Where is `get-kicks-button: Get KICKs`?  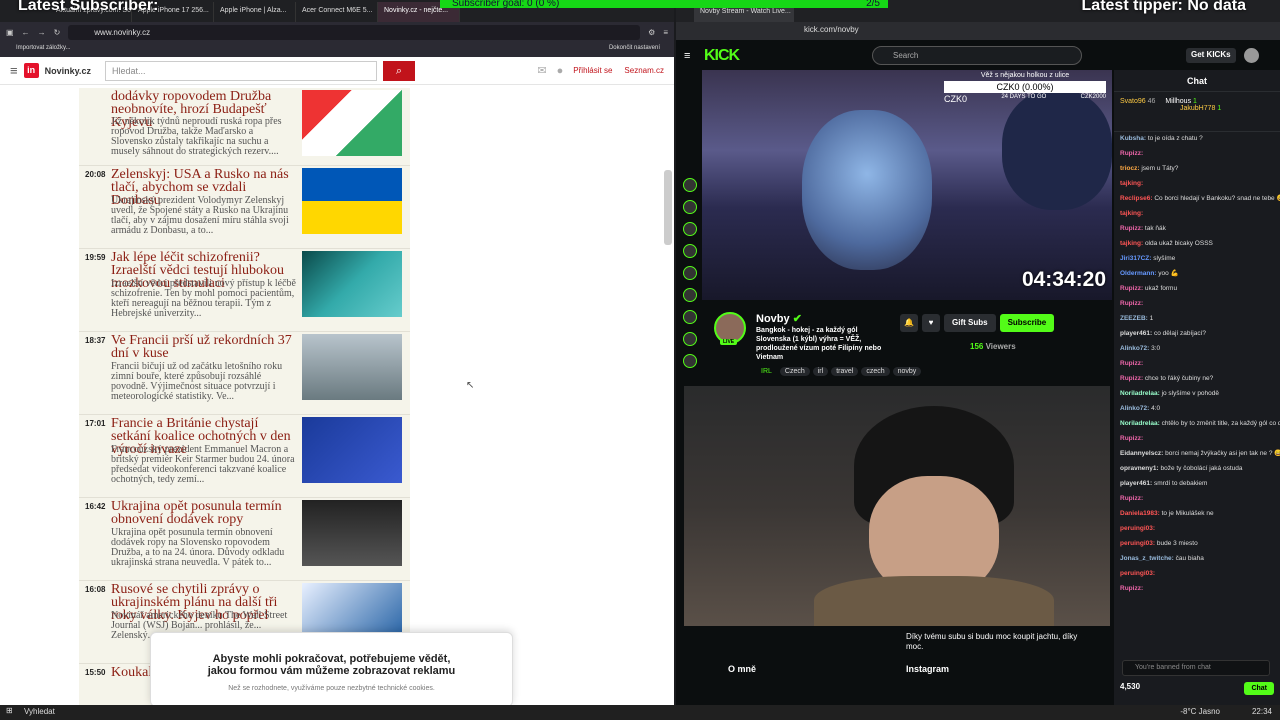 get-kicks-button: Get KICKs is located at coordinates (1211, 55).